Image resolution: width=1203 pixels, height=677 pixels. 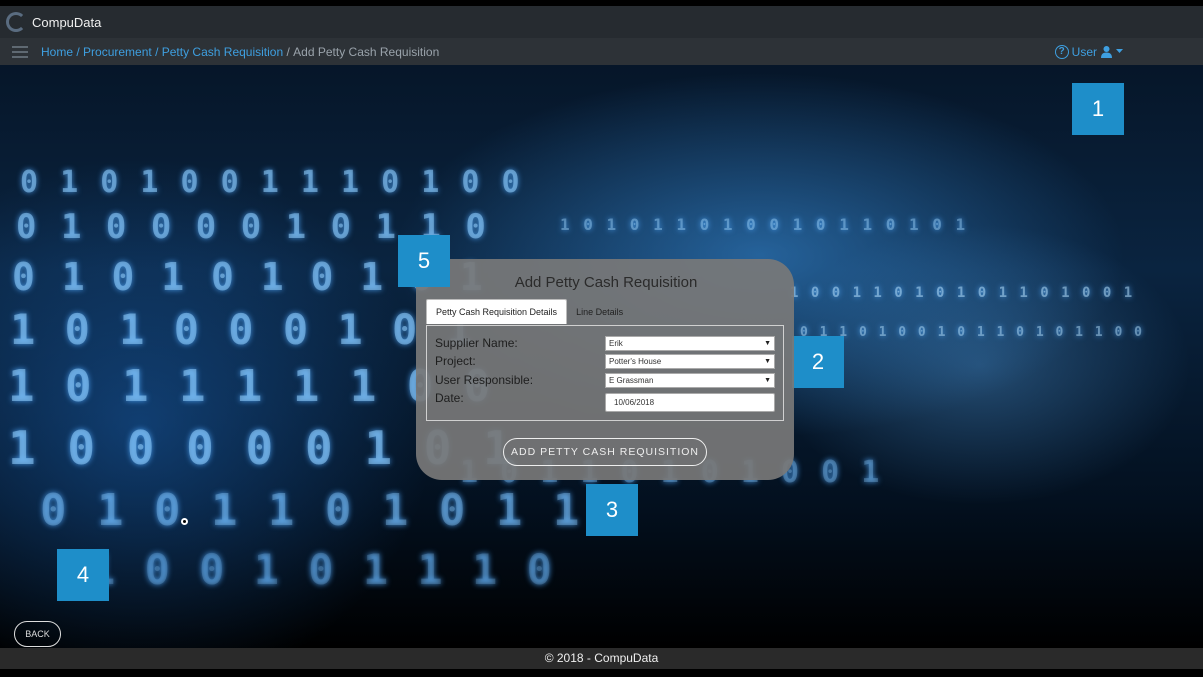 I want to click on callout-marker-1: 1, so click(x=1098, y=109).